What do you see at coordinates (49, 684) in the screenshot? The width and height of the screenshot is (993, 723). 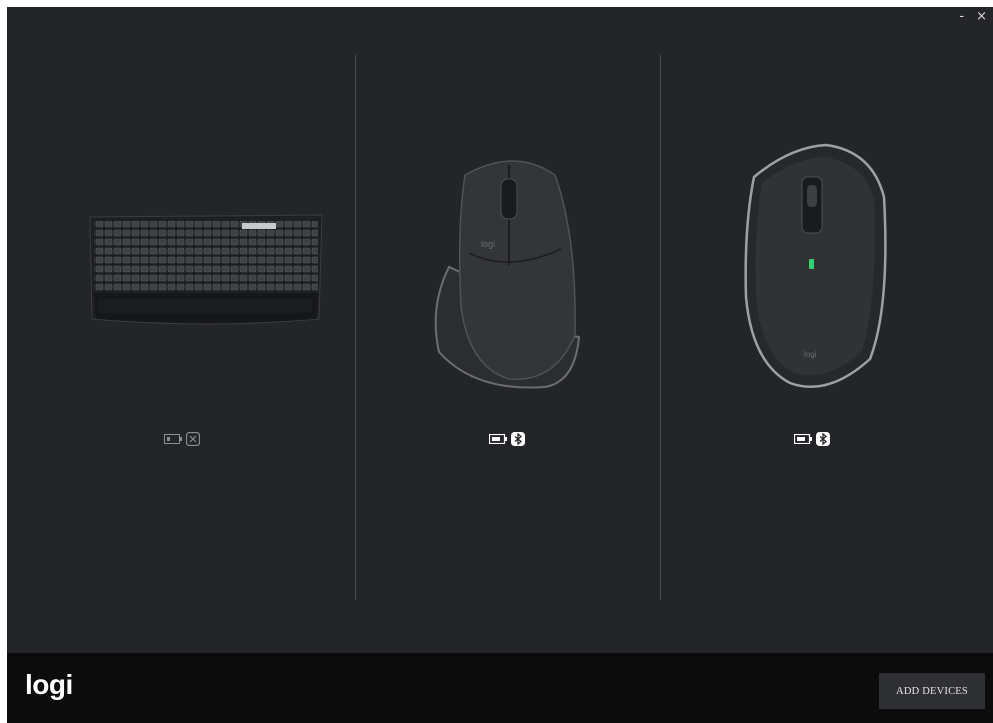 I see `logi-logo: logi` at bounding box center [49, 684].